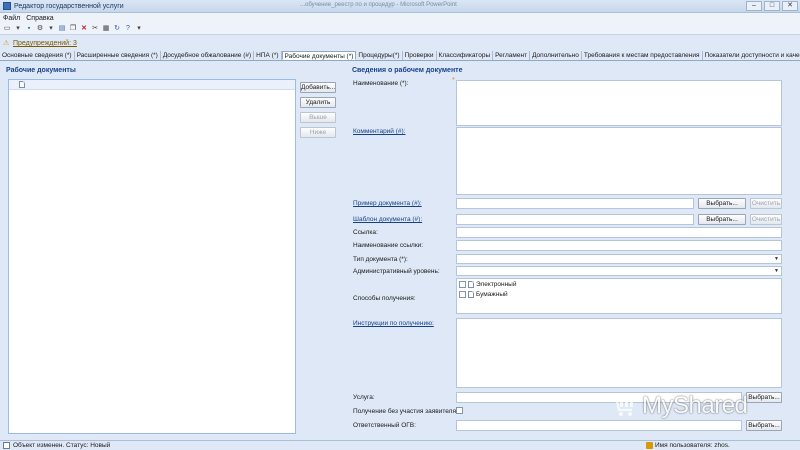 This screenshot has width=800, height=450. I want to click on doc-type-label: Тип документа (*):, so click(380, 259).